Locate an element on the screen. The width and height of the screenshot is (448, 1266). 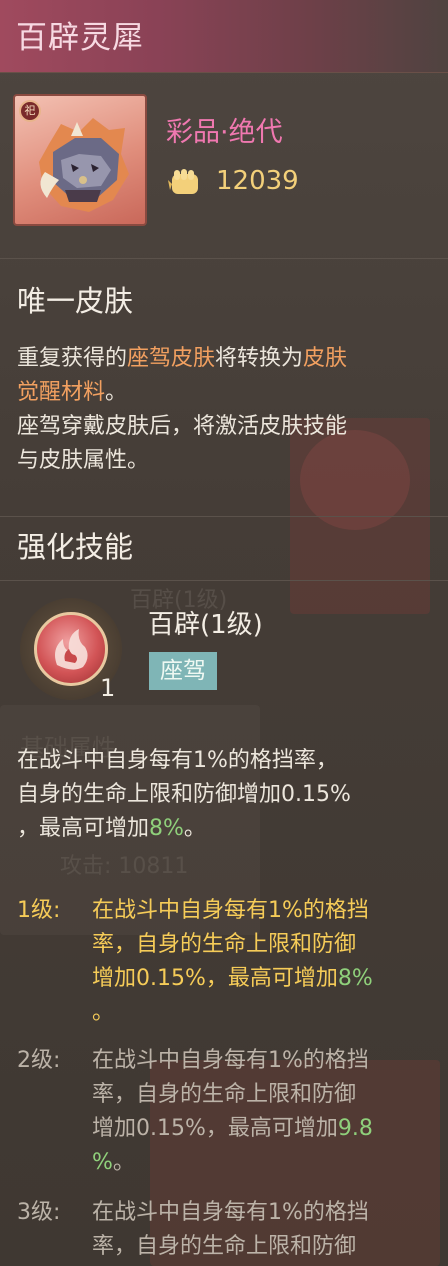
skill-tag: 座驾 is located at coordinates (183, 671).